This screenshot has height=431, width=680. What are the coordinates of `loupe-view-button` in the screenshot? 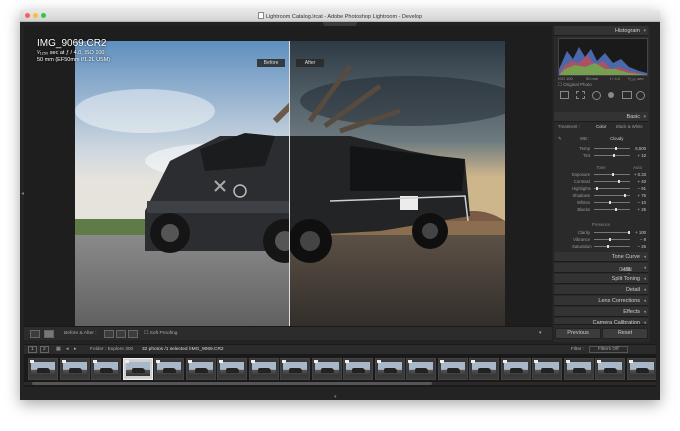 It's located at (35, 334).